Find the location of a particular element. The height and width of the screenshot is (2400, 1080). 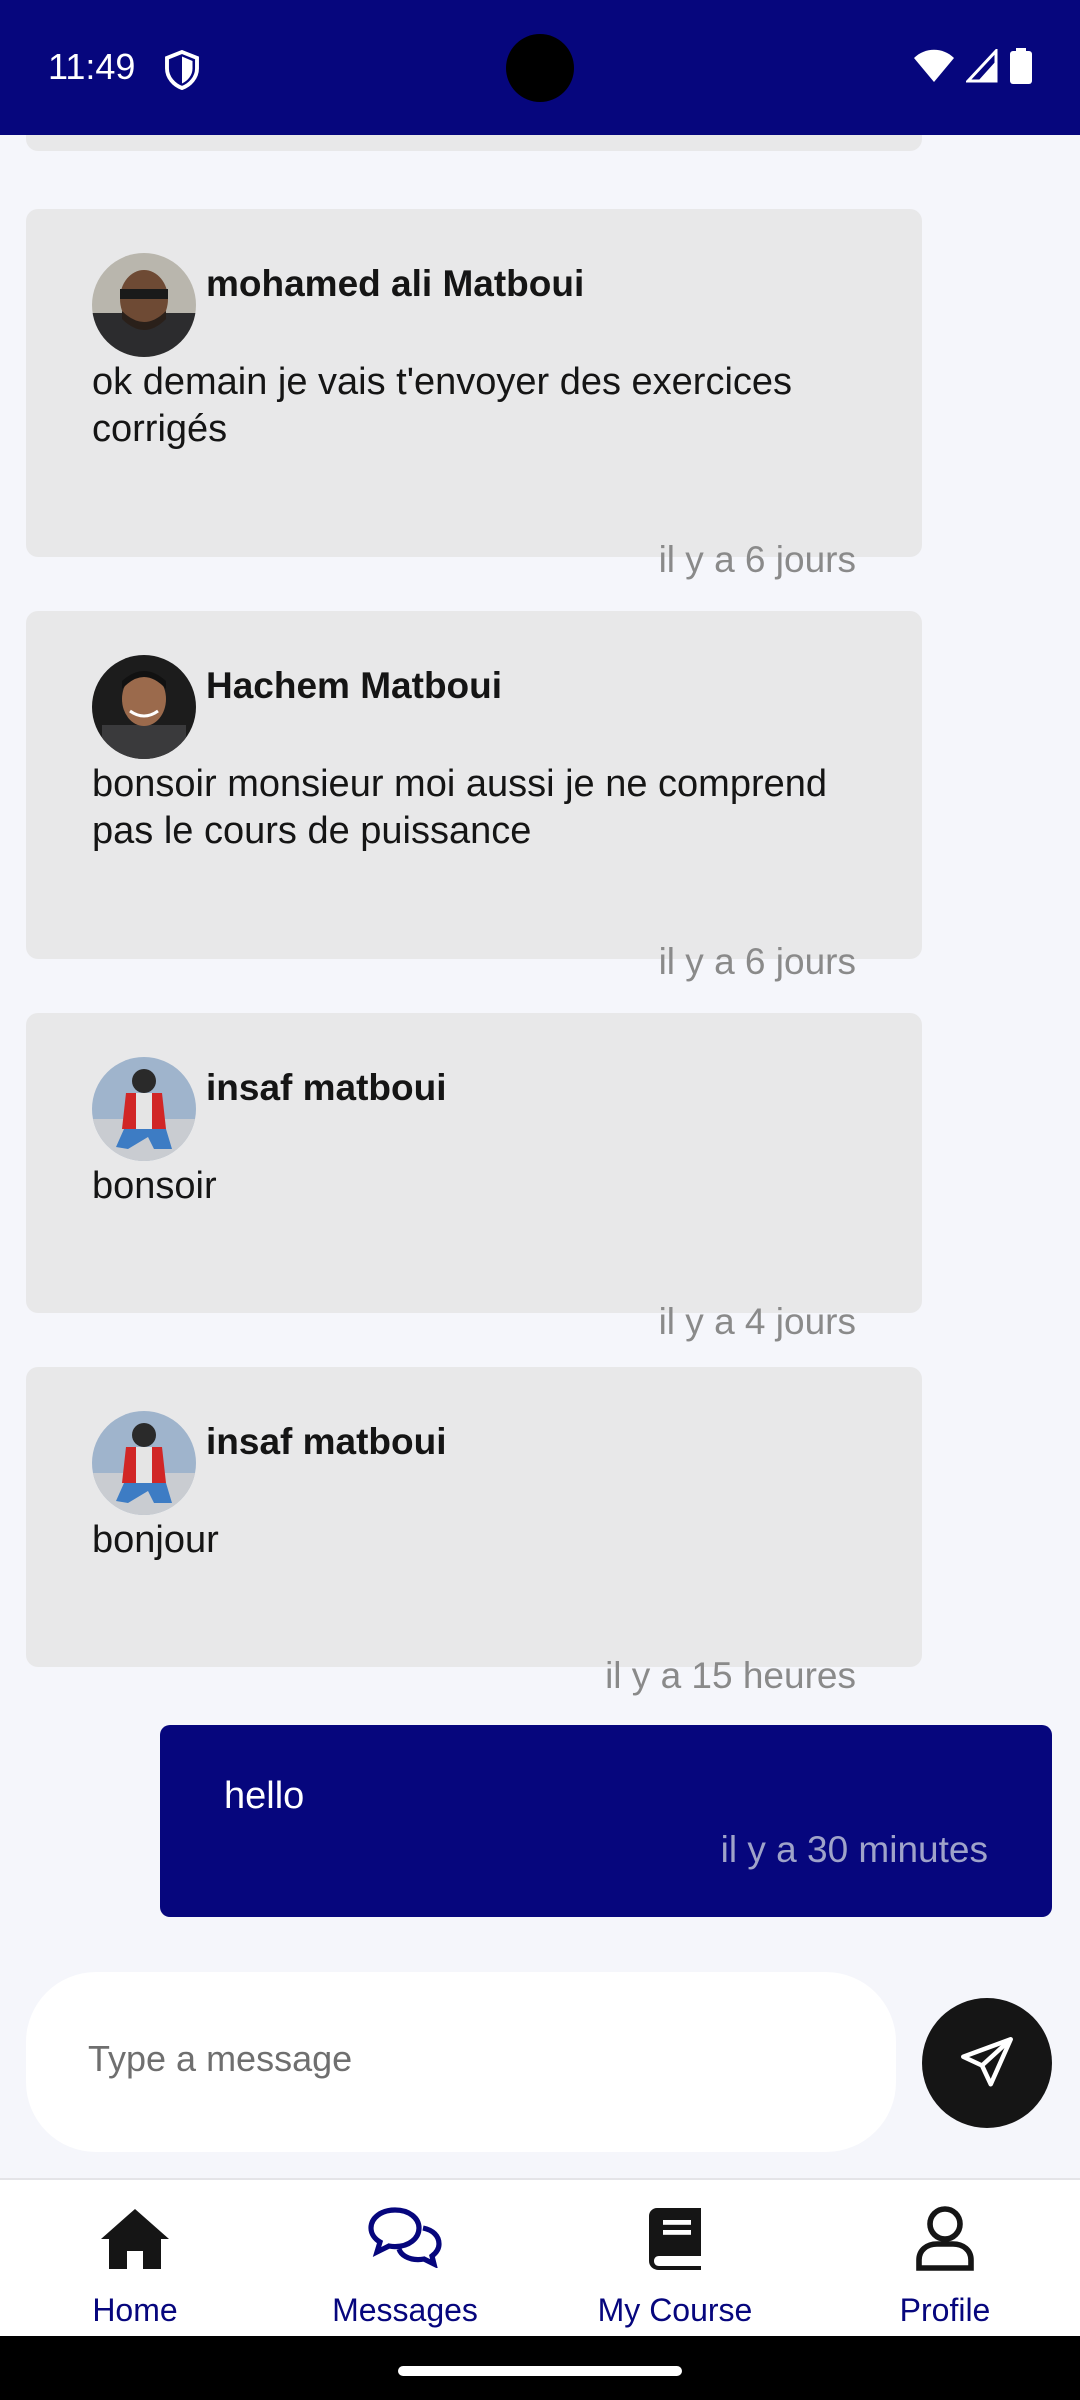

shield-icon is located at coordinates (182, 70).